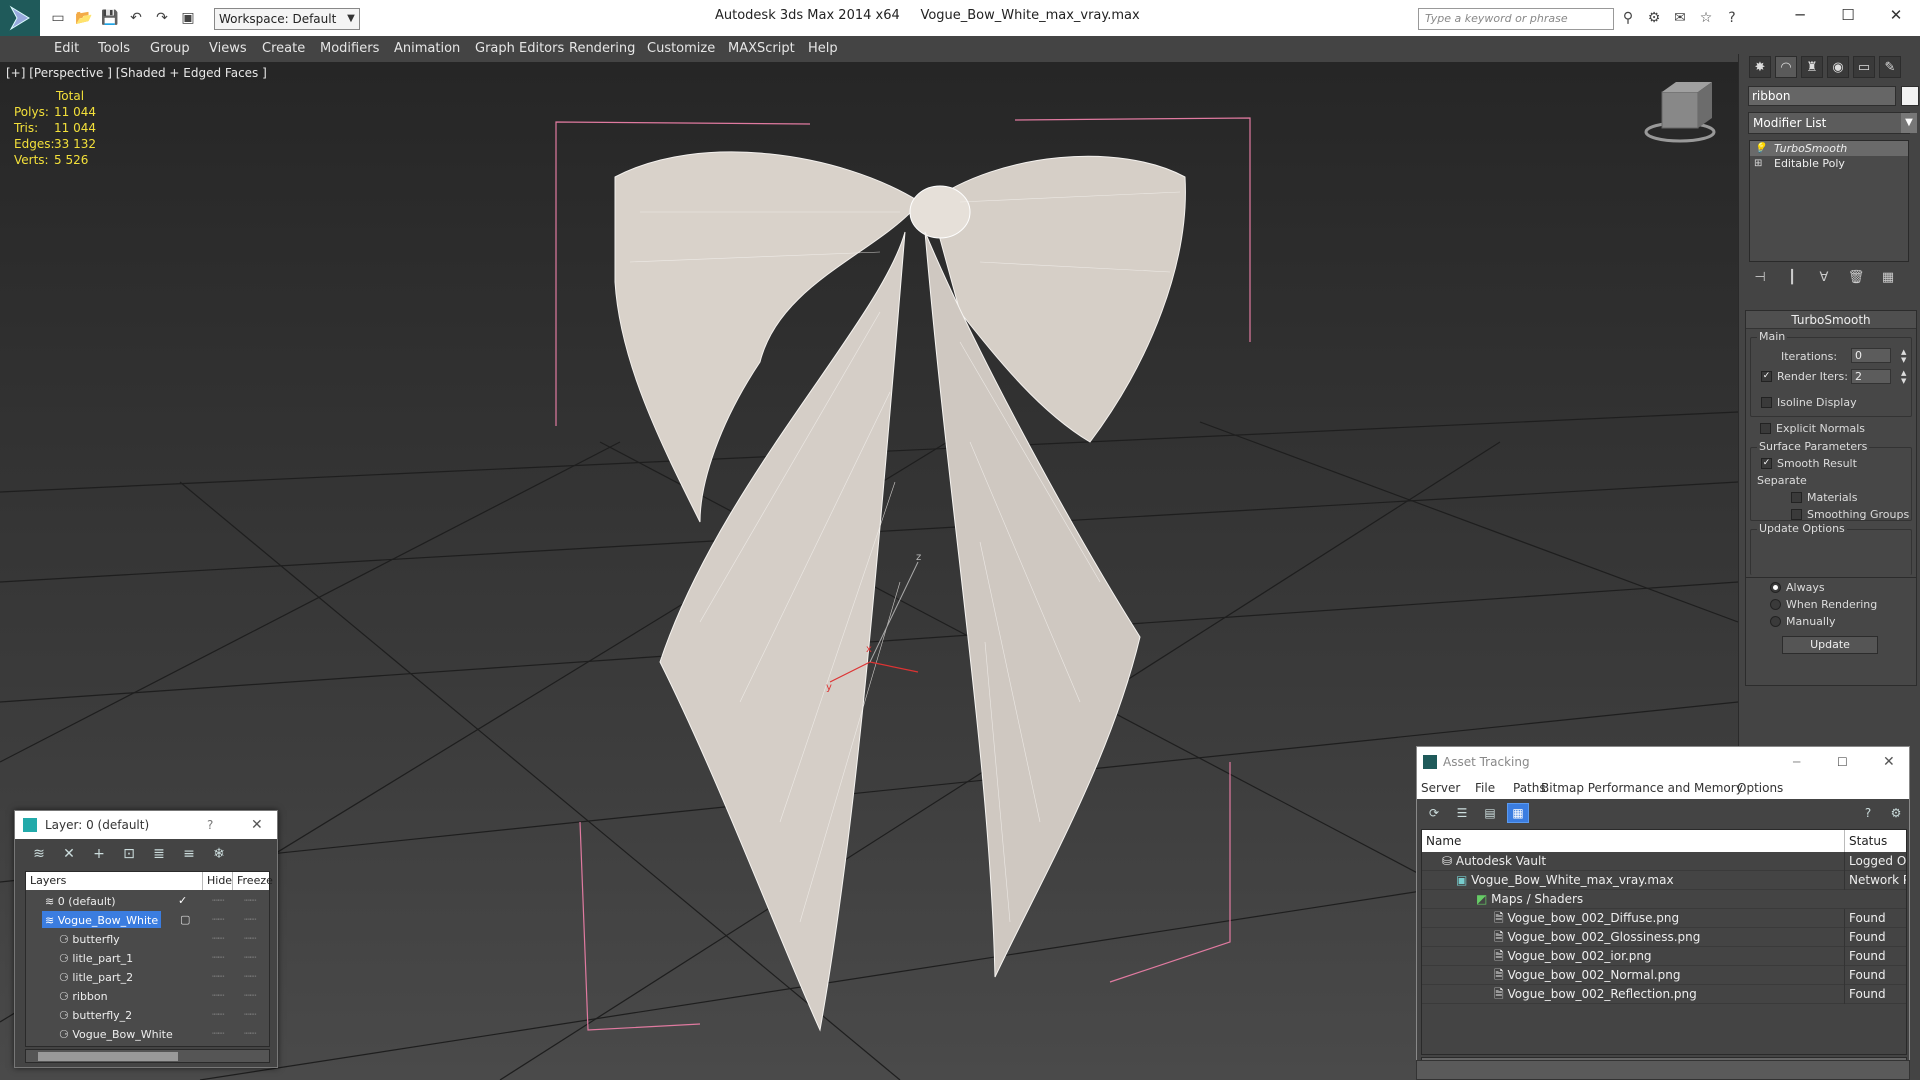 The height and width of the screenshot is (1080, 1920). I want to click on update-always-radio, so click(1775, 587).